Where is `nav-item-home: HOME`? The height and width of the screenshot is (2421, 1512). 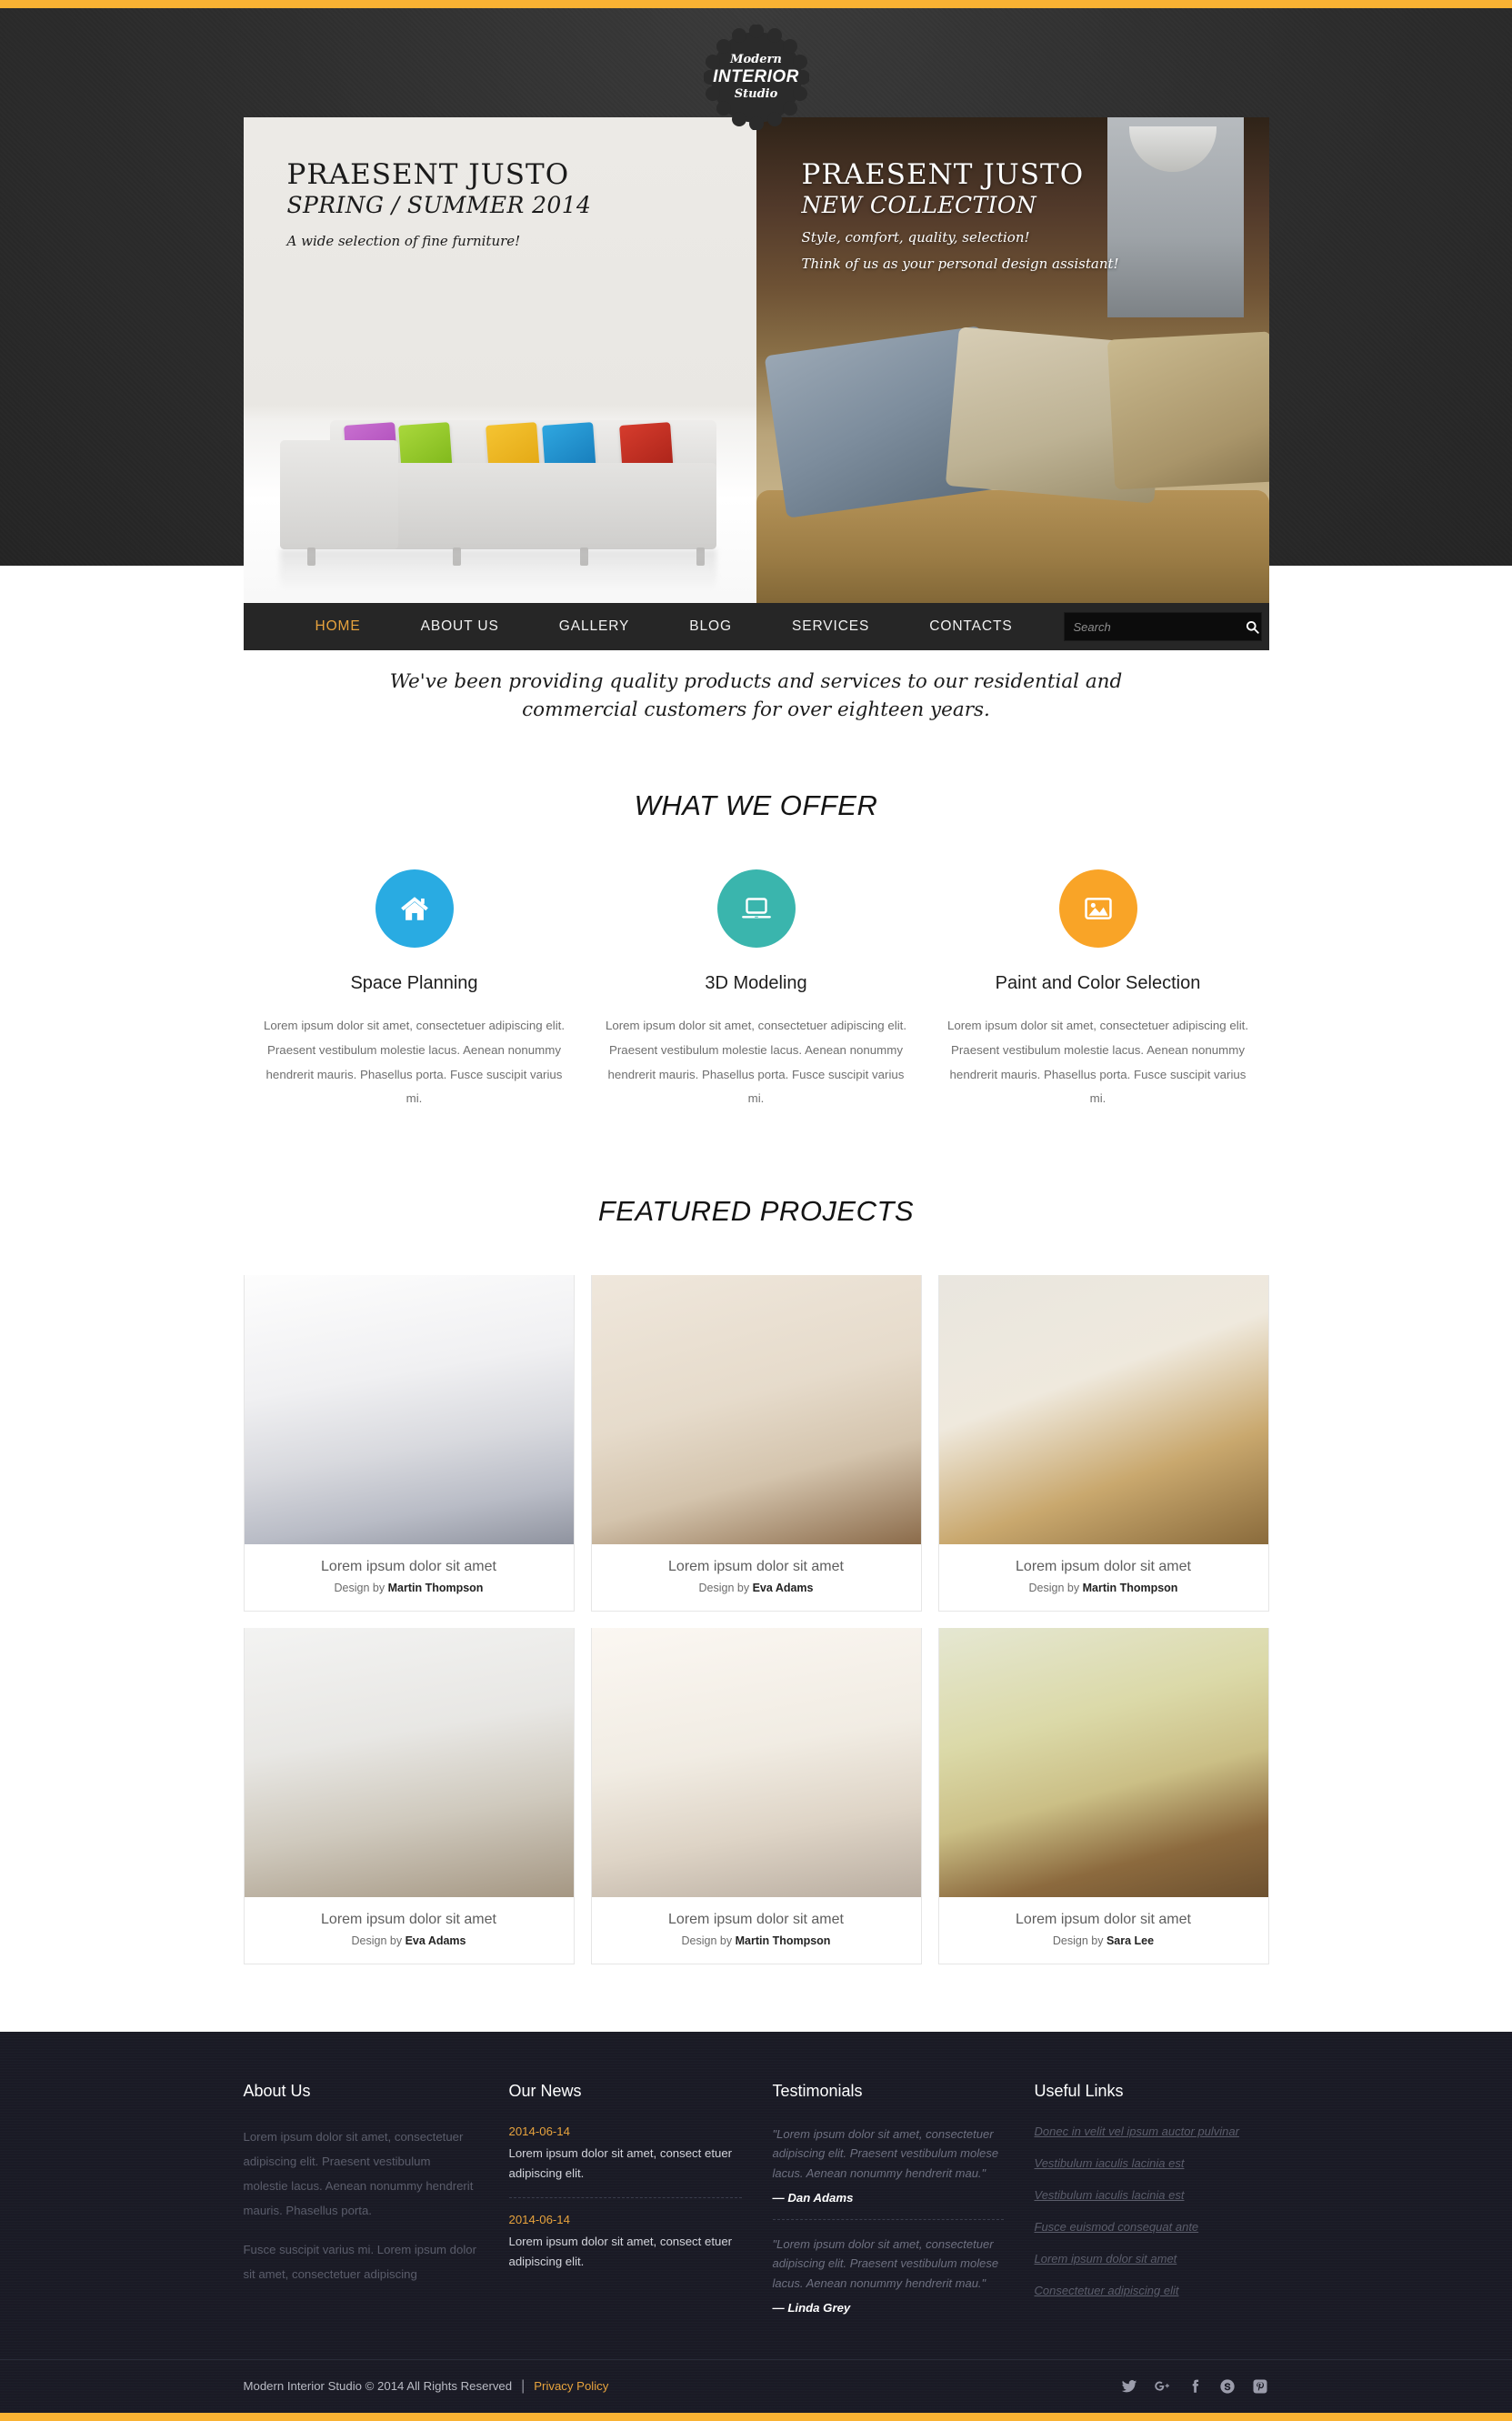 nav-item-home: HOME is located at coordinates (338, 626).